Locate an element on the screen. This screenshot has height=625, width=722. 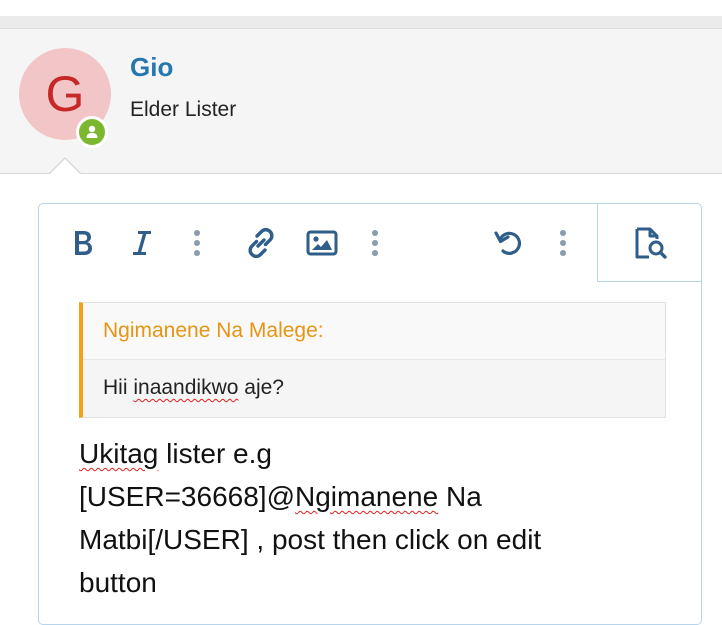
undo-icon is located at coordinates (508, 243).